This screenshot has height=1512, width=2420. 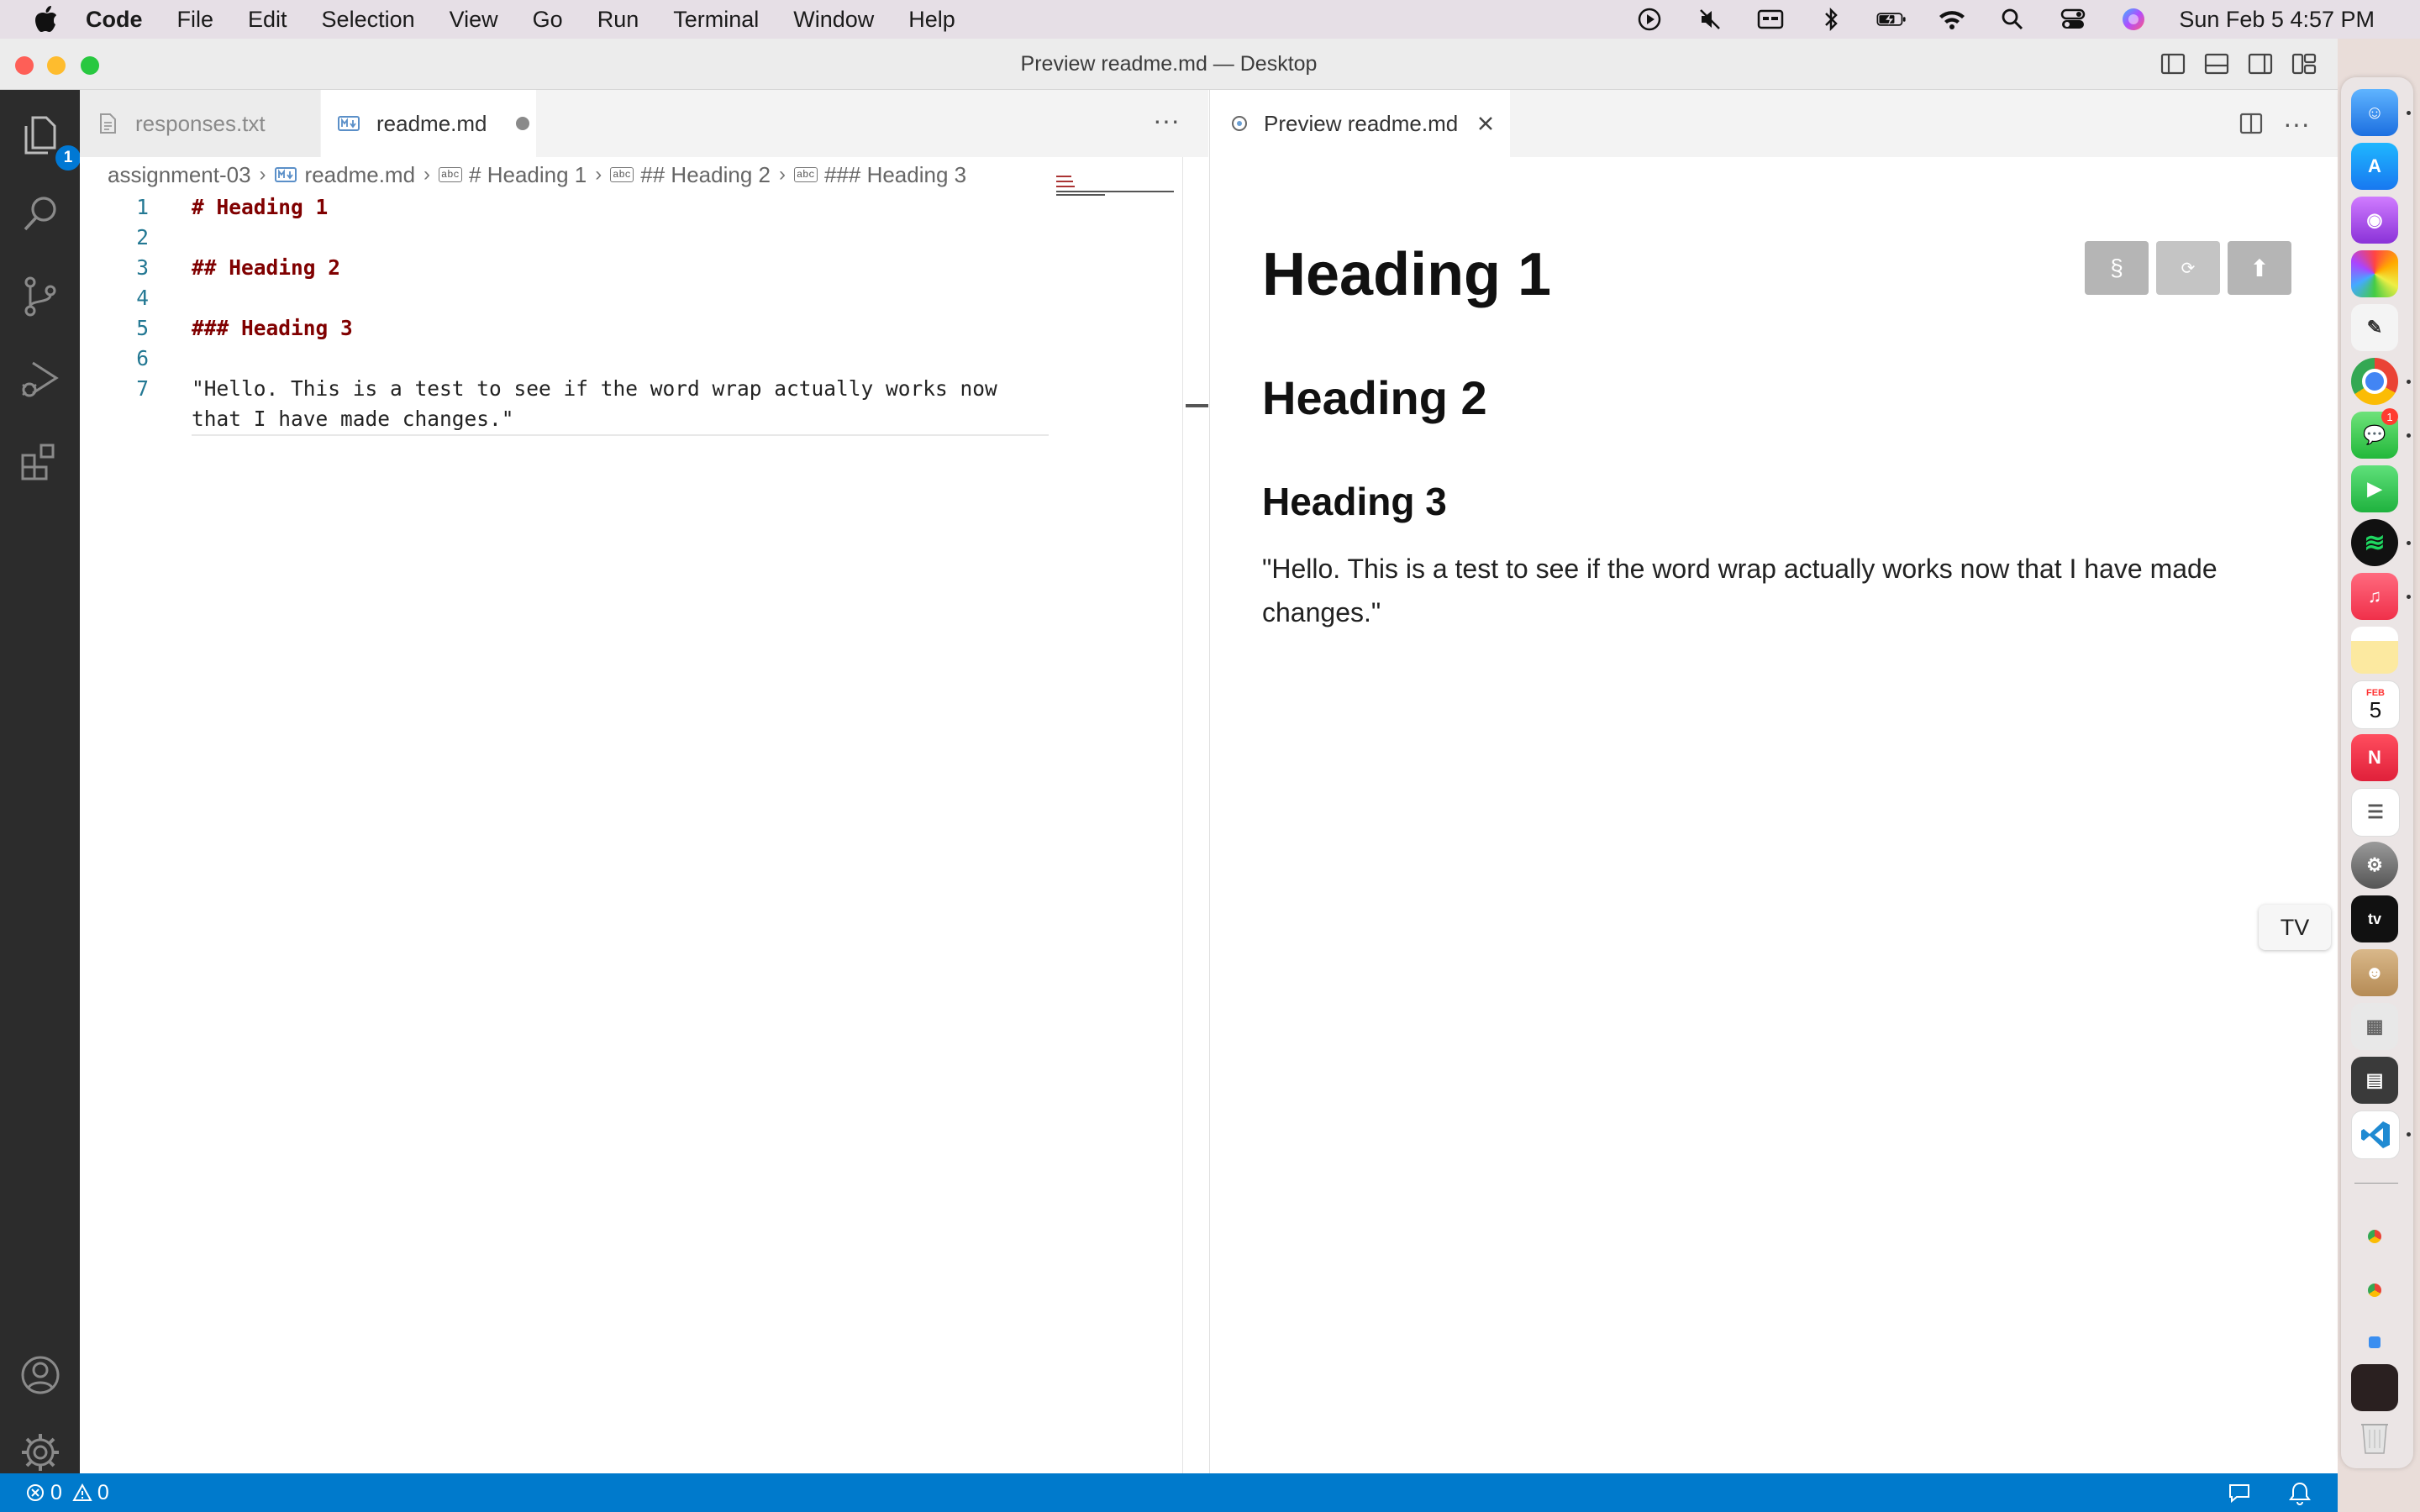 What do you see at coordinates (1354, 501) in the screenshot?
I see `preview-heading-3: Heading 3` at bounding box center [1354, 501].